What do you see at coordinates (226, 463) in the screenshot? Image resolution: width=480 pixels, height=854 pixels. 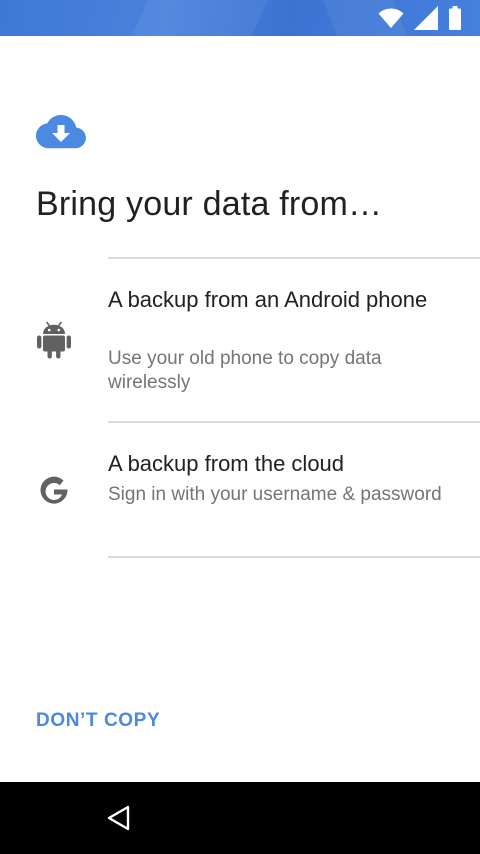 I see `option-title: A backup from the cloud` at bounding box center [226, 463].